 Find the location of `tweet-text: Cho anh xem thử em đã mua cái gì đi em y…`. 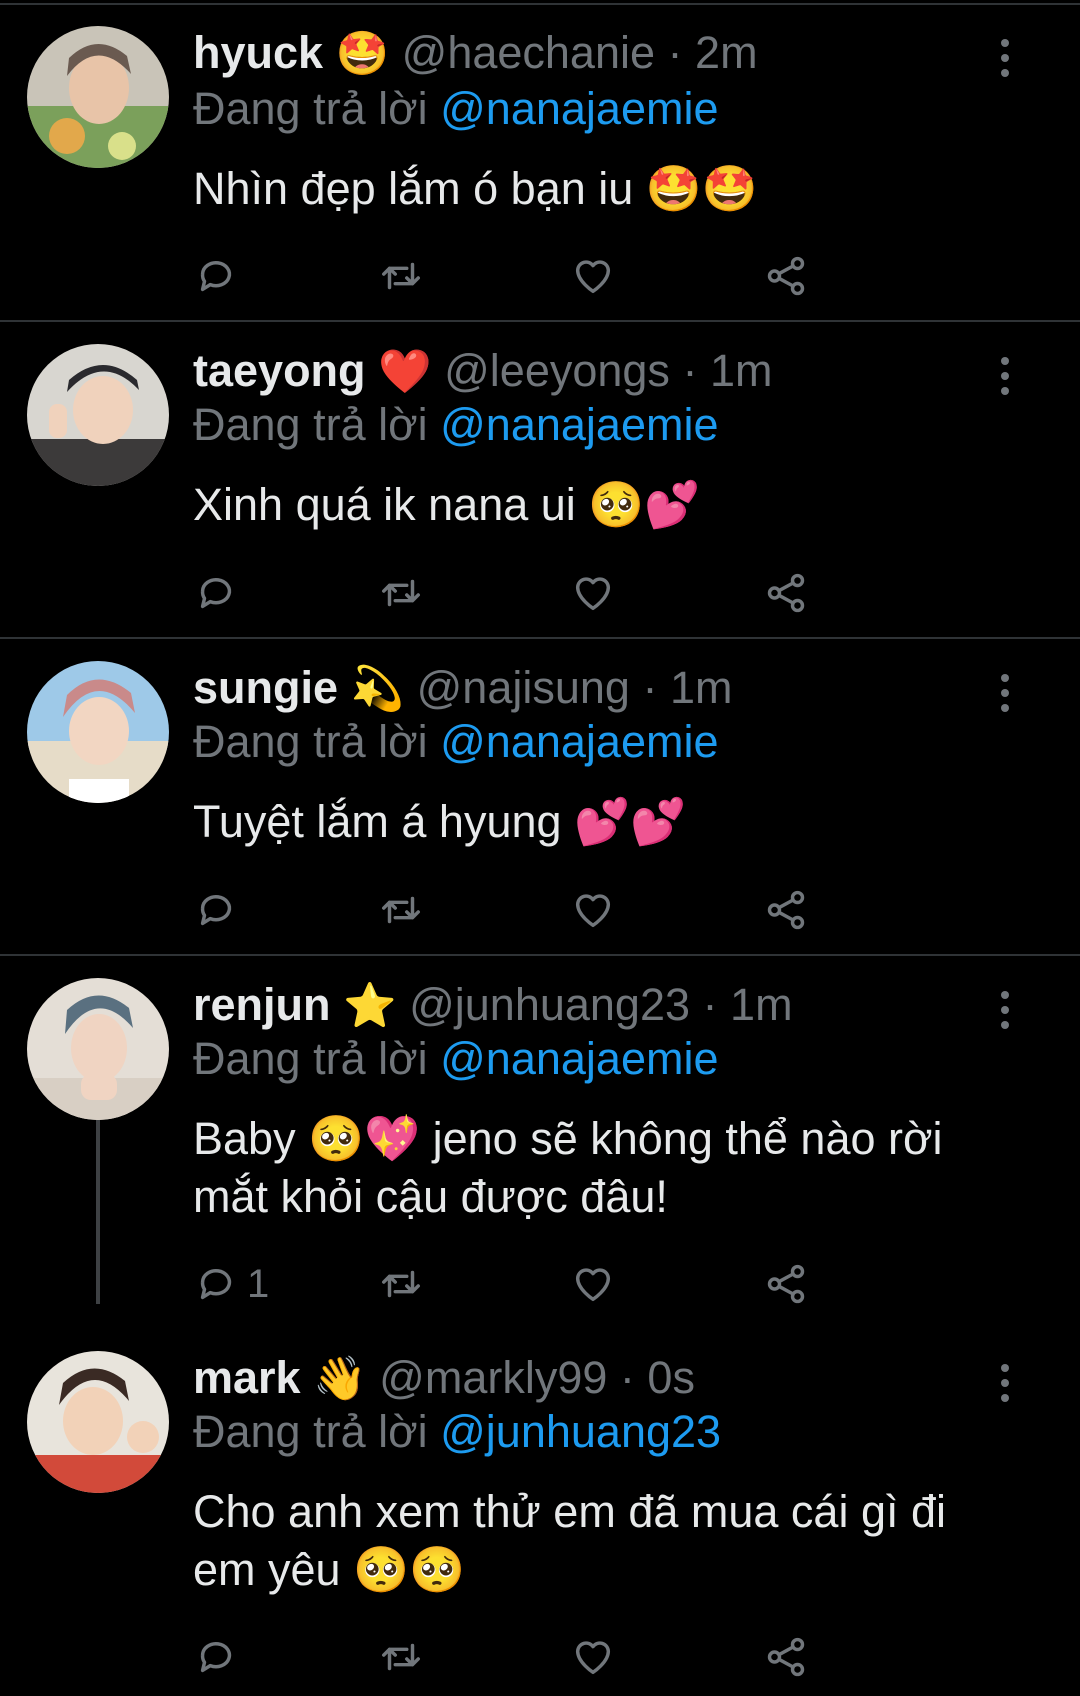

tweet-text: Cho anh xem thử em đã mua cái gì đi em y… is located at coordinates (570, 1540).